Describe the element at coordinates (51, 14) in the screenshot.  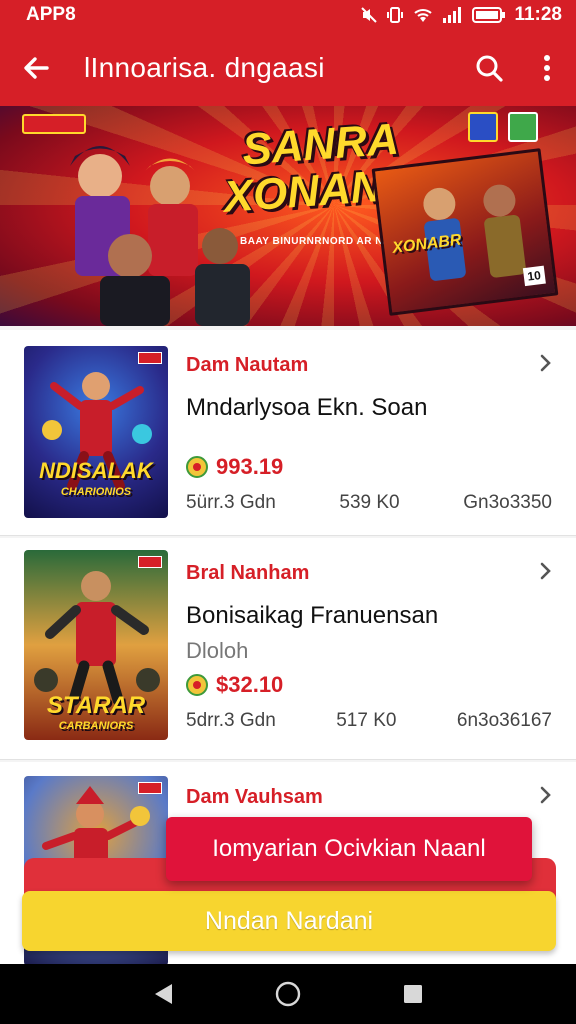
I see `status-app-label: APP8` at that location.